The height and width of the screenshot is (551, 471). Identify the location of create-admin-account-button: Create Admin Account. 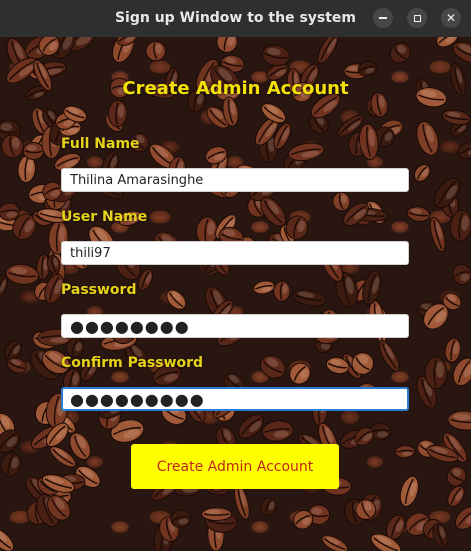
(235, 466).